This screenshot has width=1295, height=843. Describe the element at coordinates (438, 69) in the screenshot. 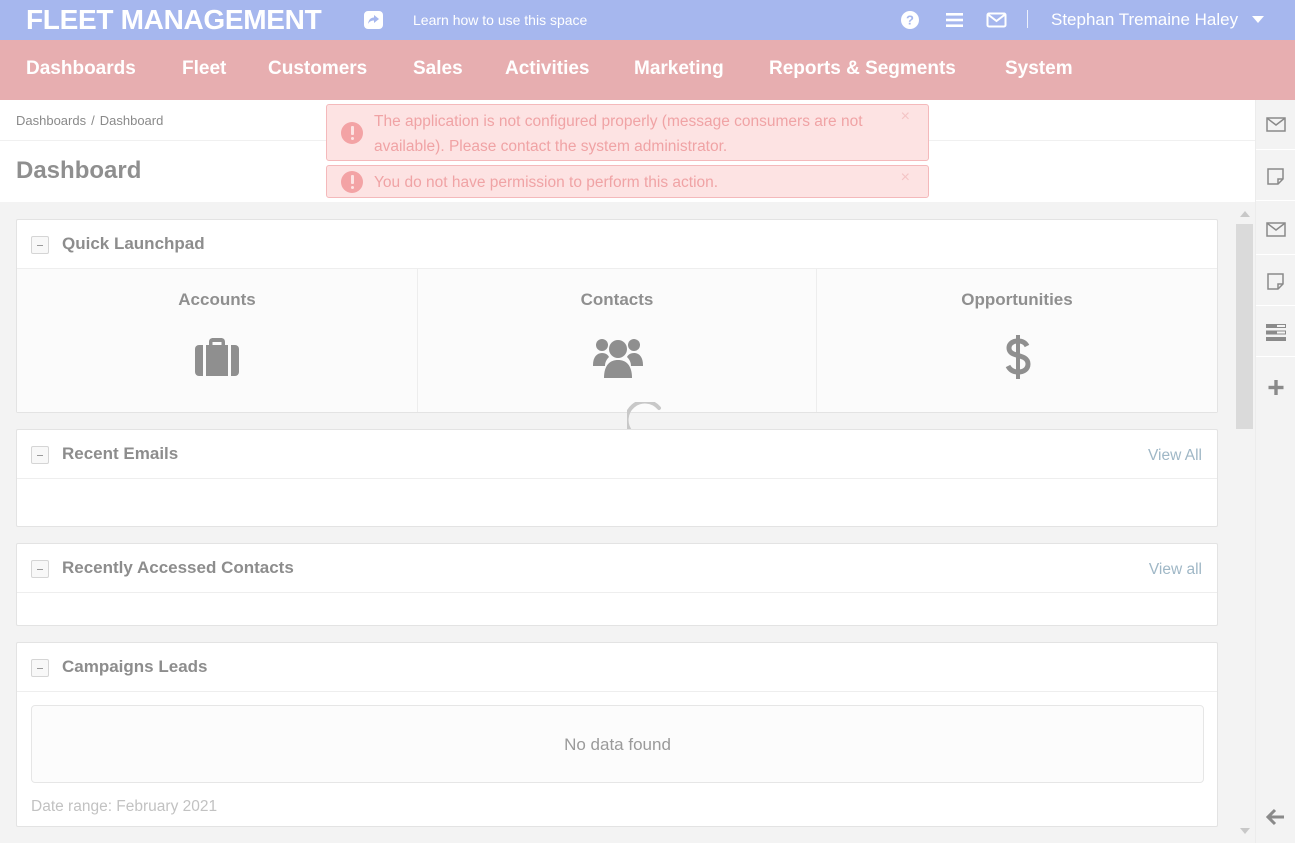

I see `nav-sales: Sales` at that location.